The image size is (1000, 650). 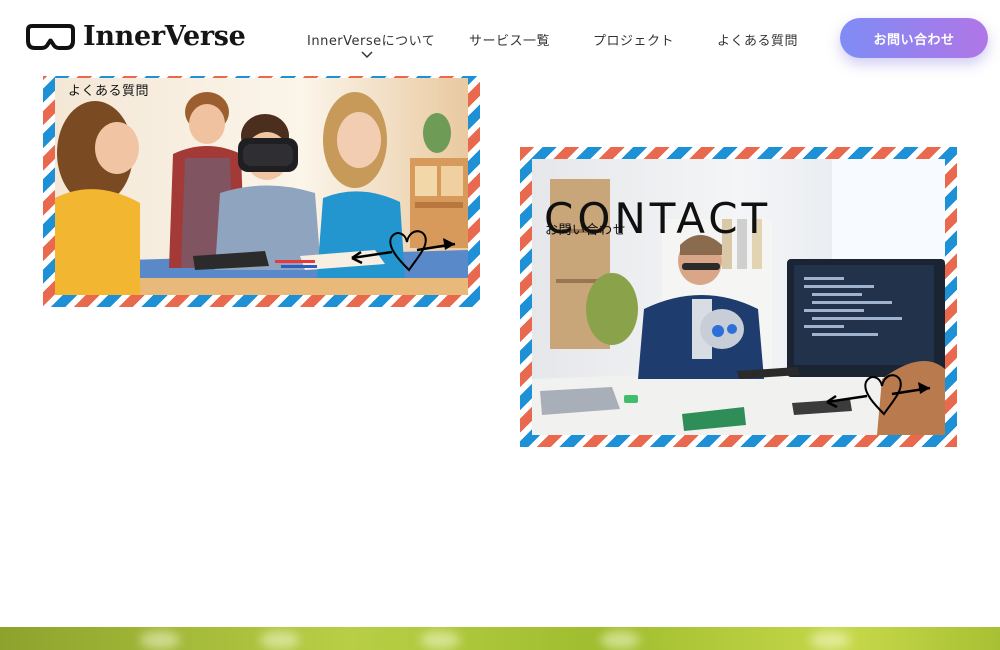 I want to click on contact-button: お問い合わせ, so click(x=914, y=38).